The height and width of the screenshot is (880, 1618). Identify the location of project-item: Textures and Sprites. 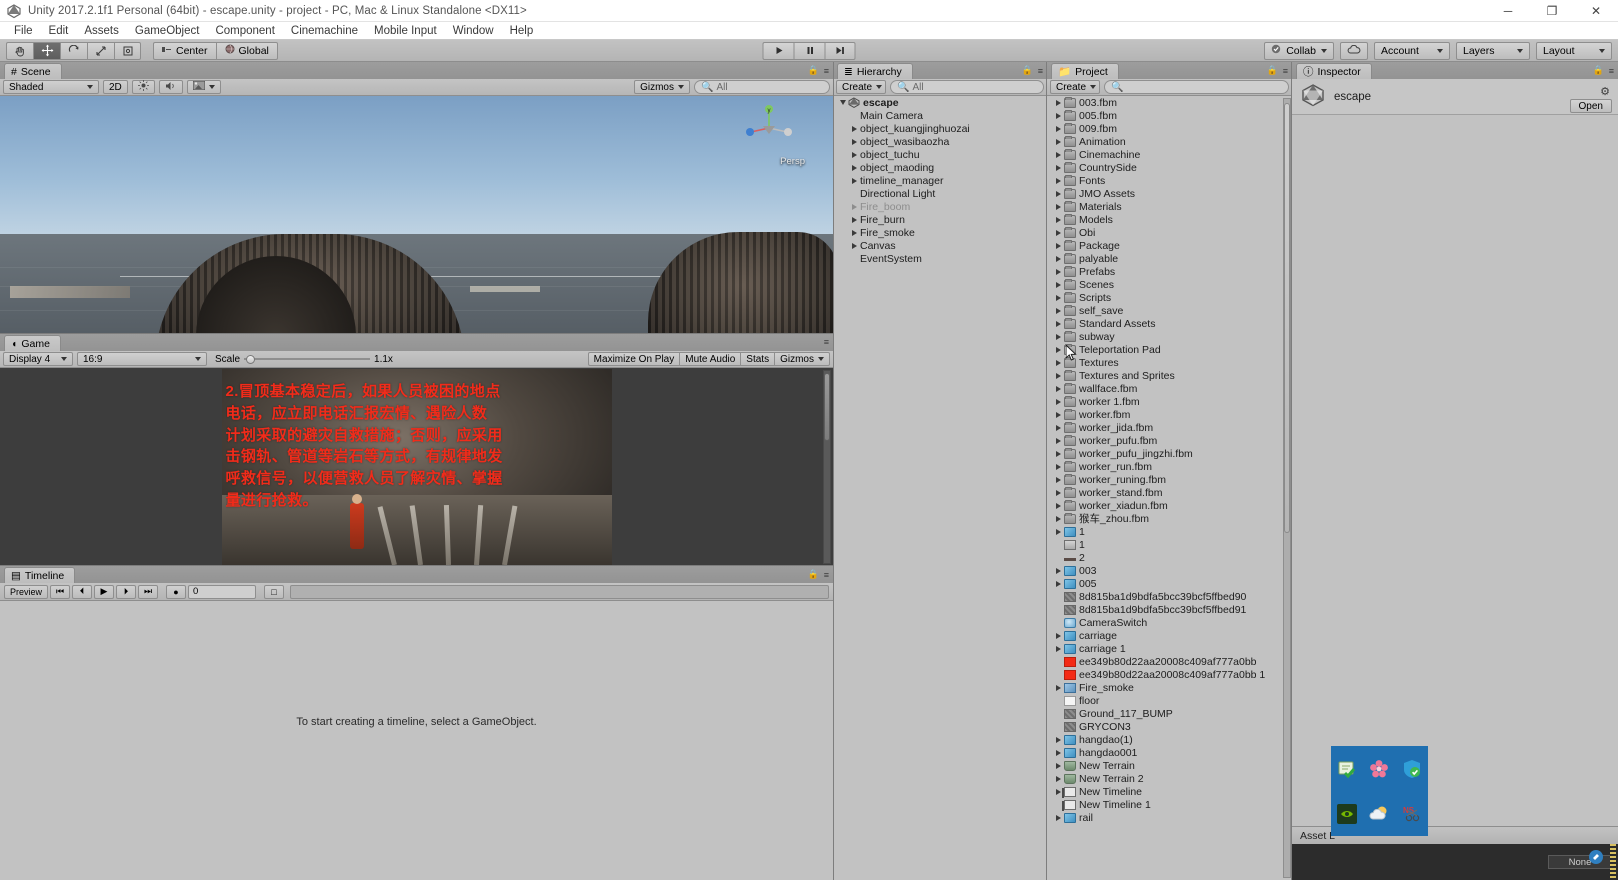
(1165, 375).